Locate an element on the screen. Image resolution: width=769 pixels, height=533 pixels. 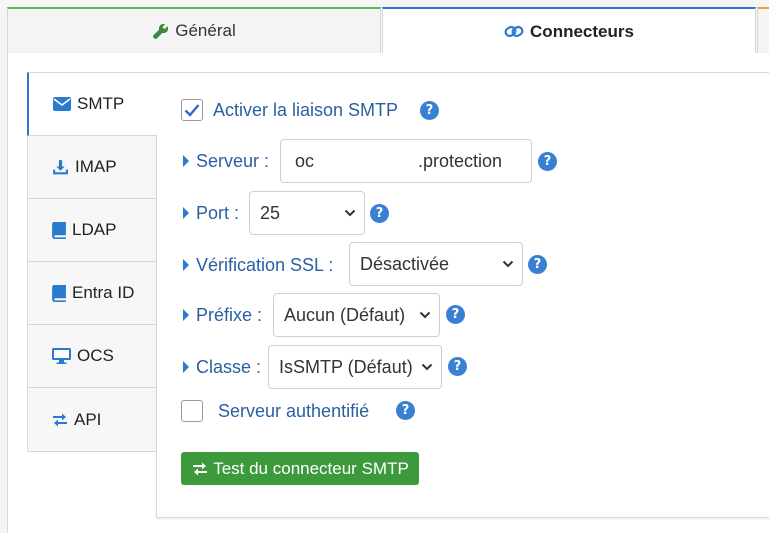
server-label-text: Serveur : is located at coordinates (233, 160).